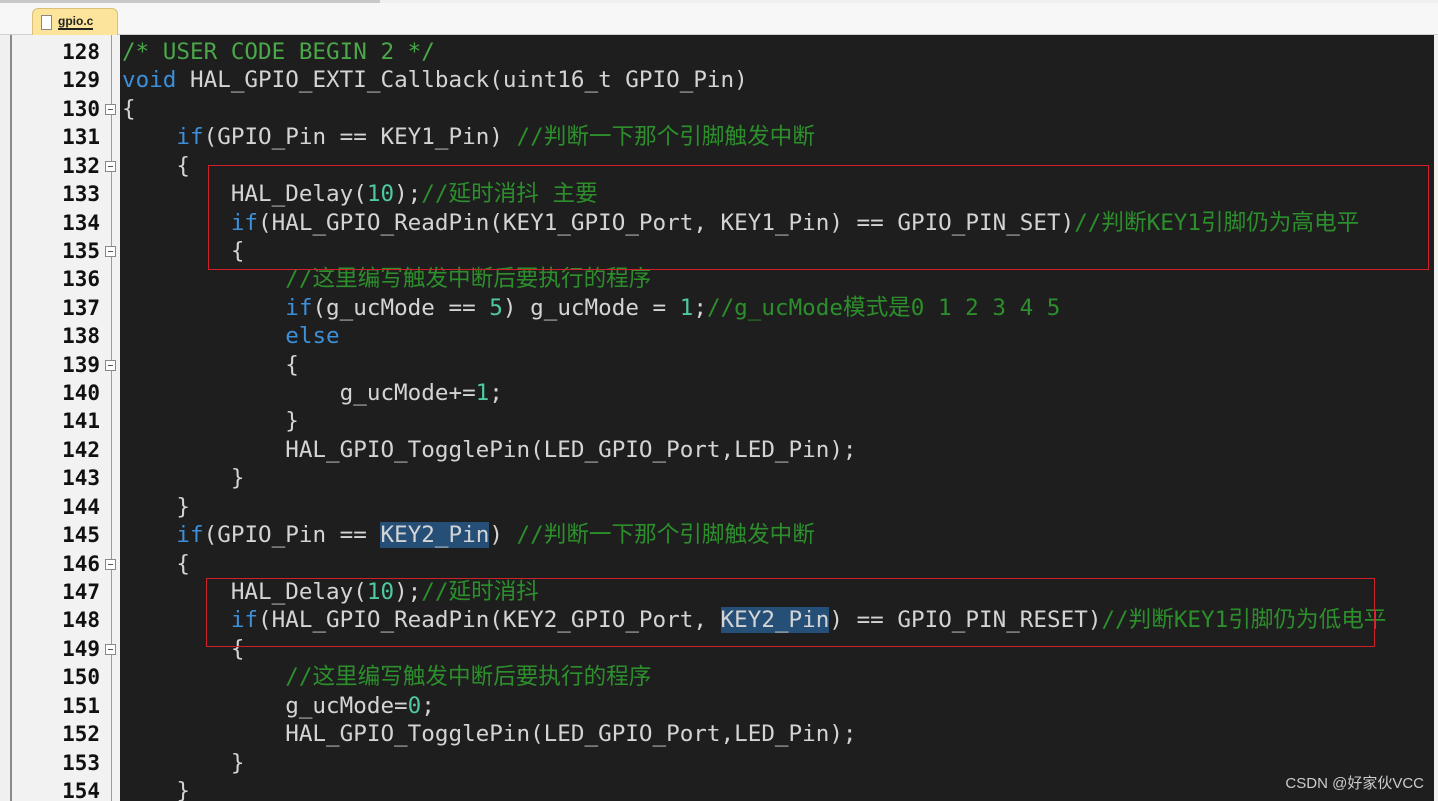 The height and width of the screenshot is (801, 1438). What do you see at coordinates (81, 108) in the screenshot?
I see `line-number: 130` at bounding box center [81, 108].